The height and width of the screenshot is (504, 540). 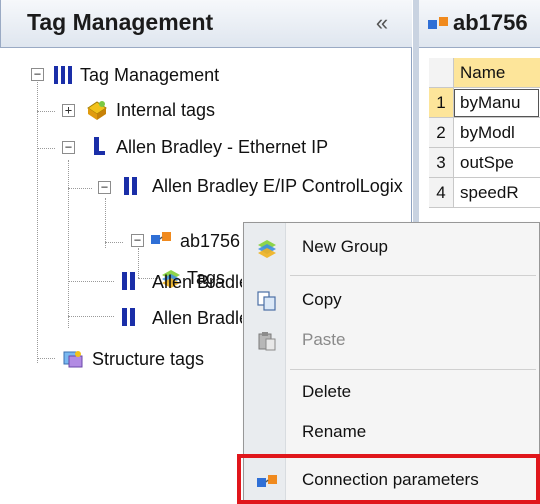 I want to click on panel-title: Tag Management, so click(x=120, y=22).